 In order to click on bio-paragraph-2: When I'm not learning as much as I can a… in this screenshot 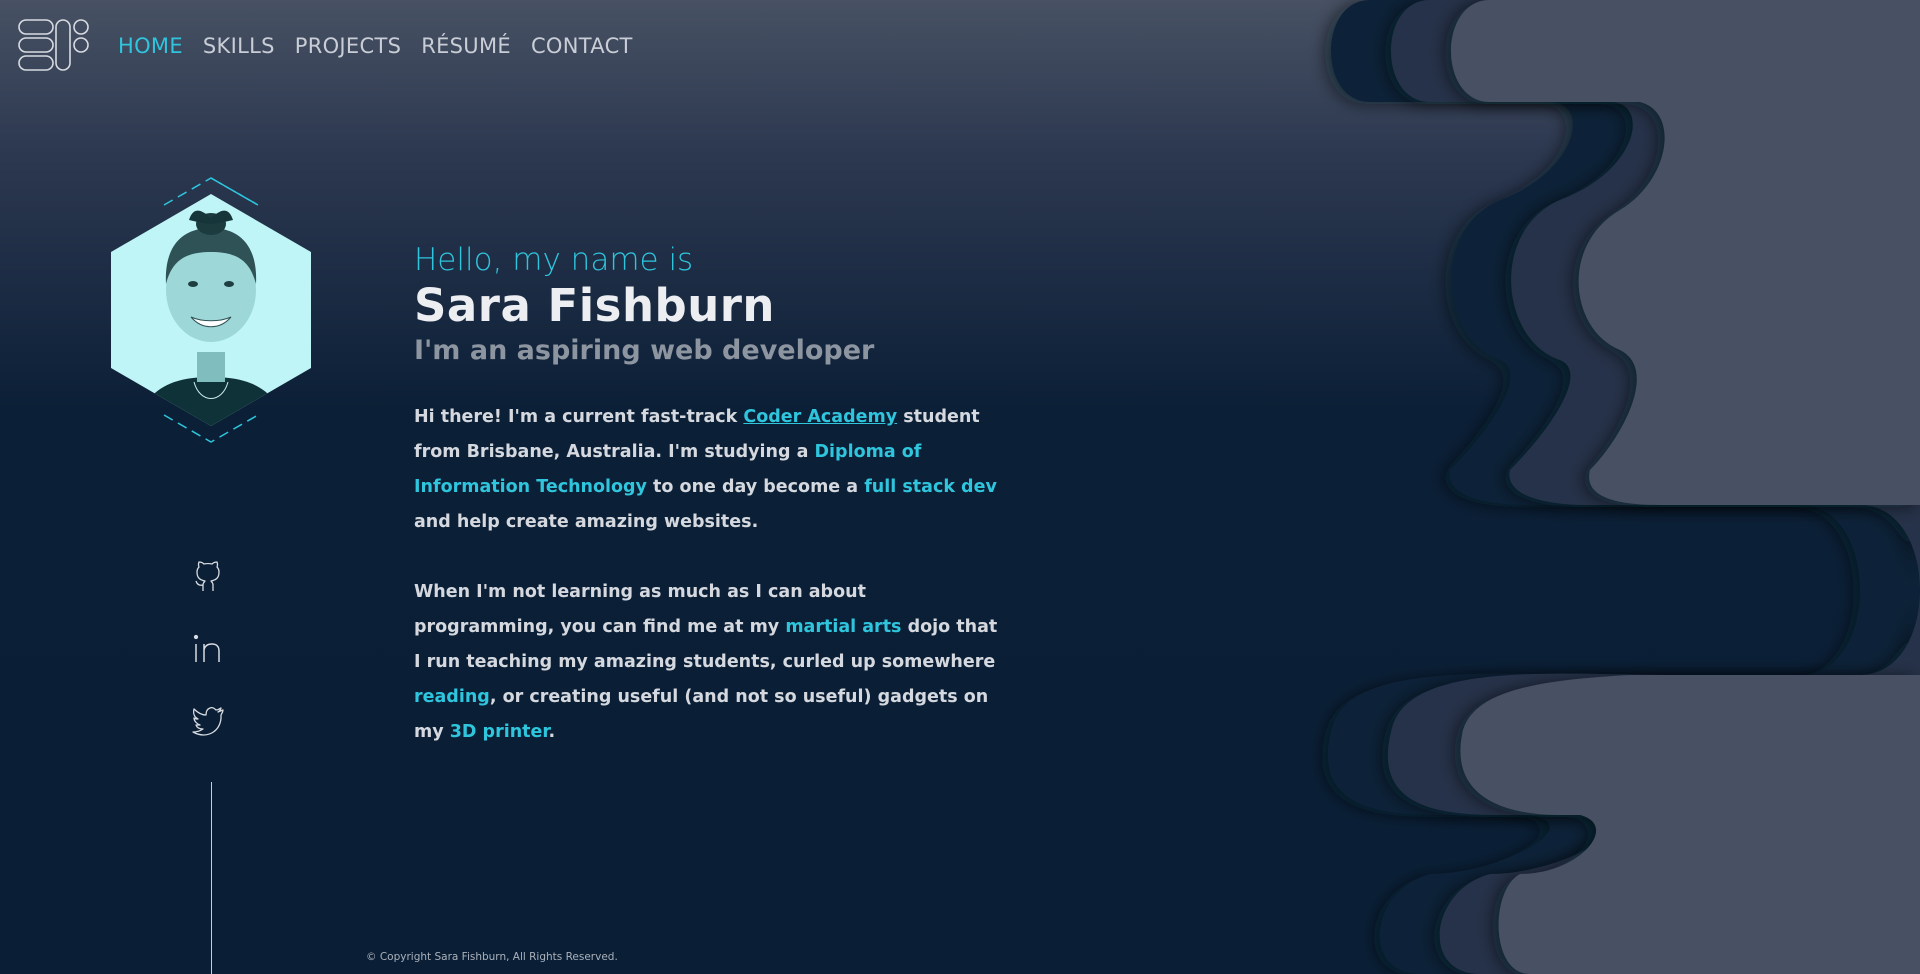, I will do `click(709, 662)`.